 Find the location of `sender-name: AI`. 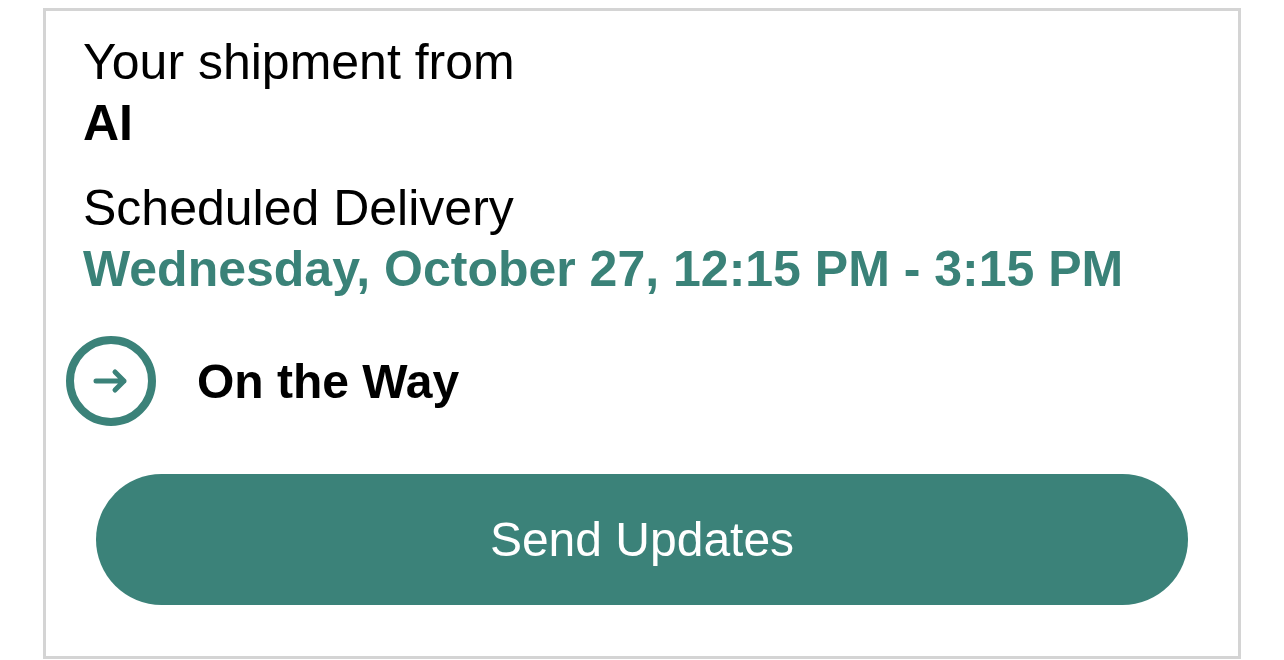

sender-name: AI is located at coordinates (108, 123).